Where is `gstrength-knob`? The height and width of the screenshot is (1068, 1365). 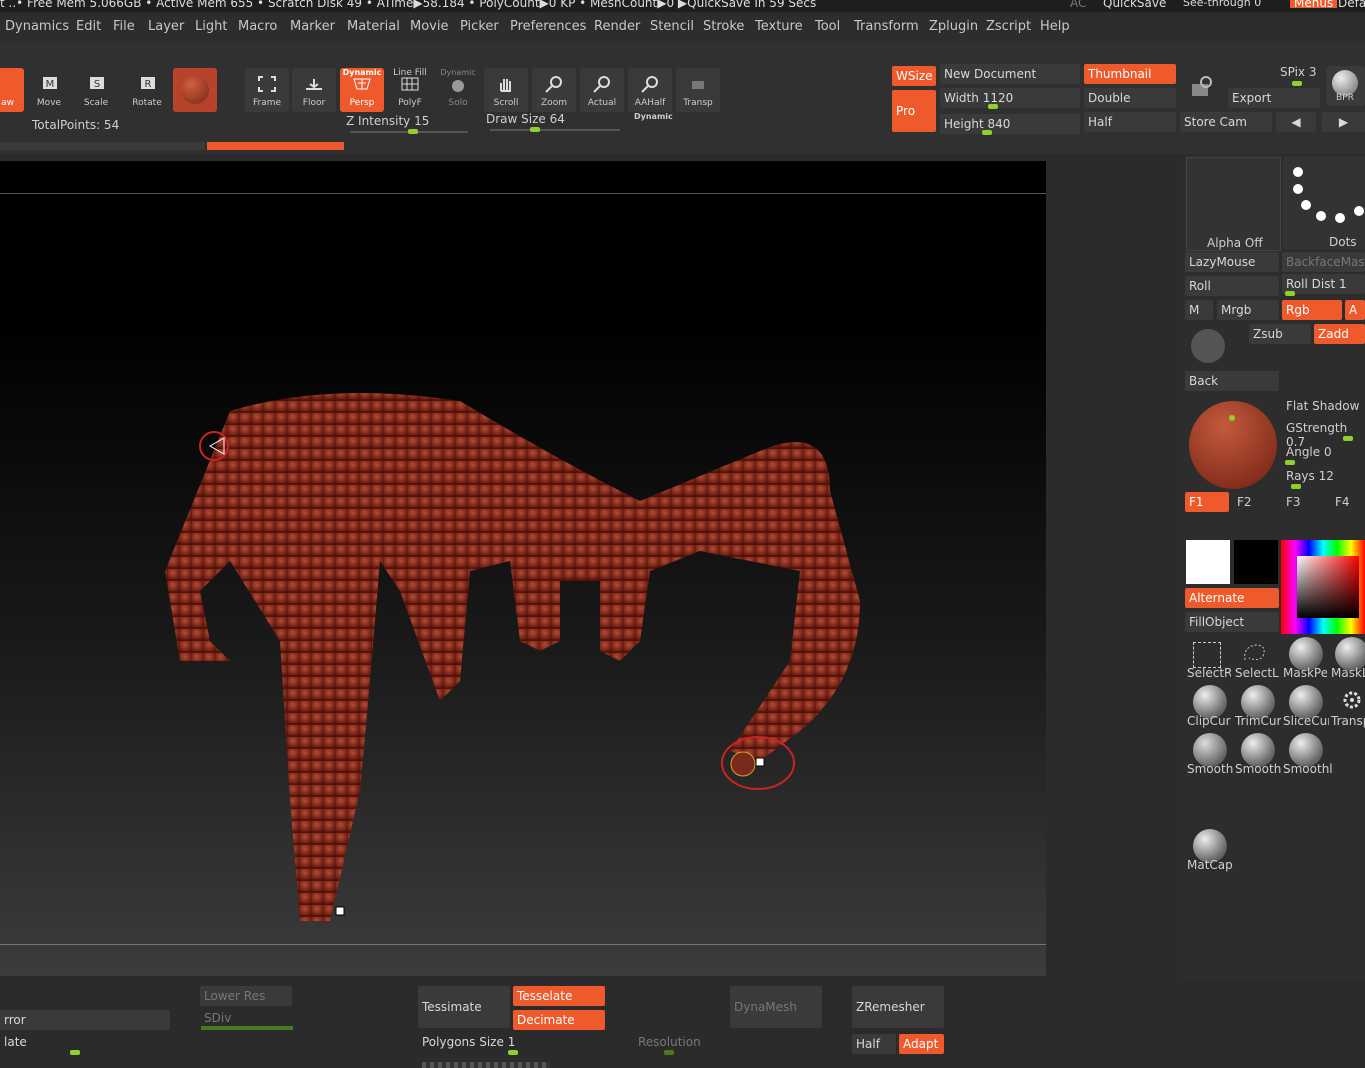 gstrength-knob is located at coordinates (1348, 438).